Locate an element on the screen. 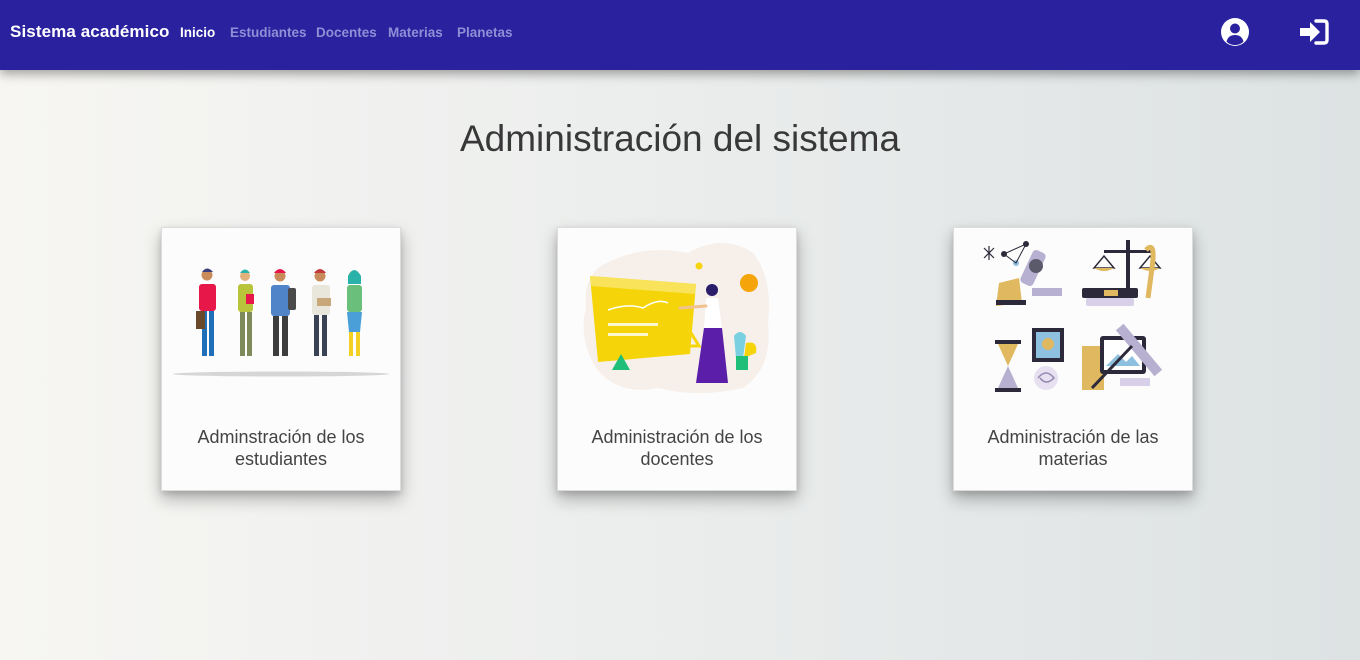 This screenshot has width=1360, height=660. students-group-illustration is located at coordinates (281, 318).